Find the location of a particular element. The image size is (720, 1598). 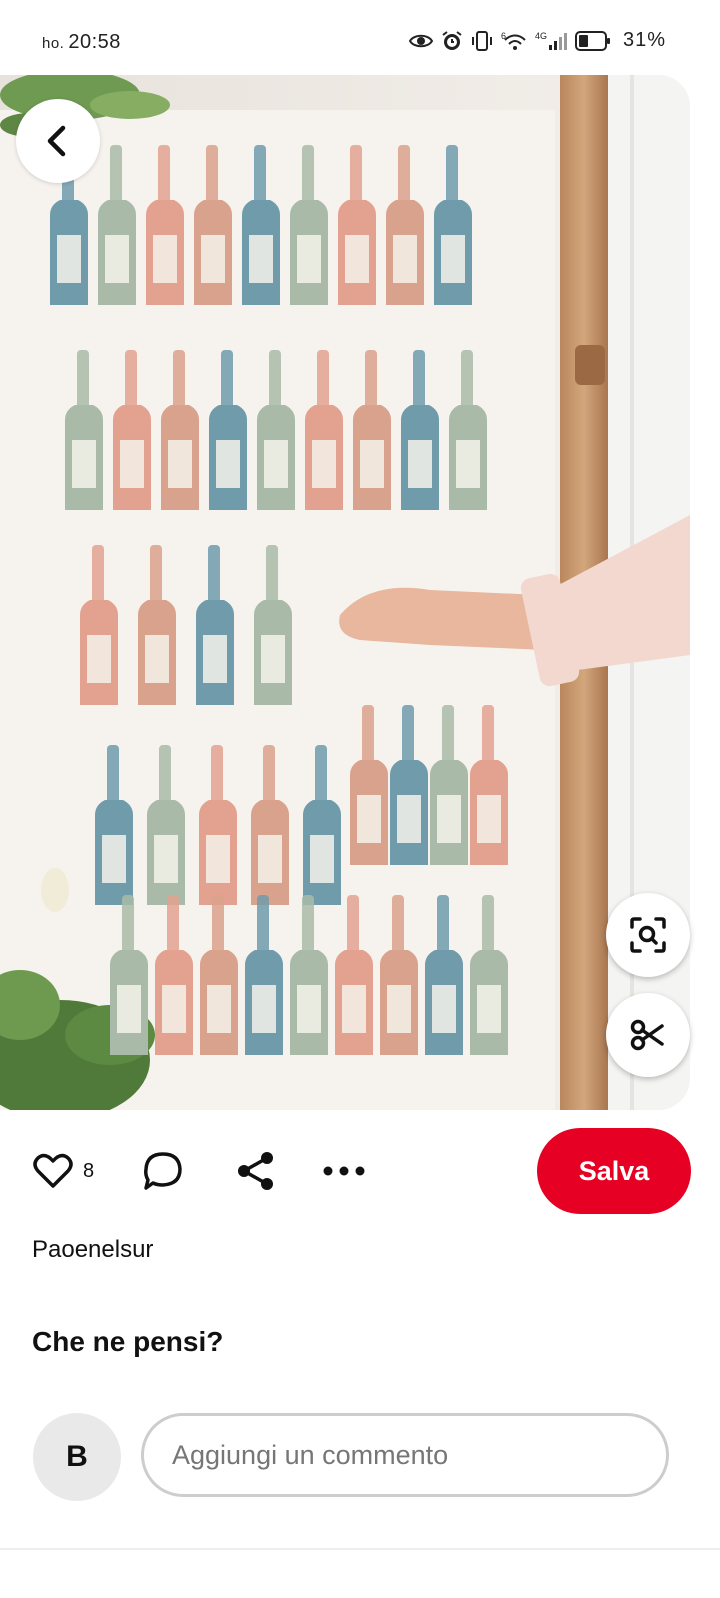

like-button: 8 is located at coordinates (63, 1171).